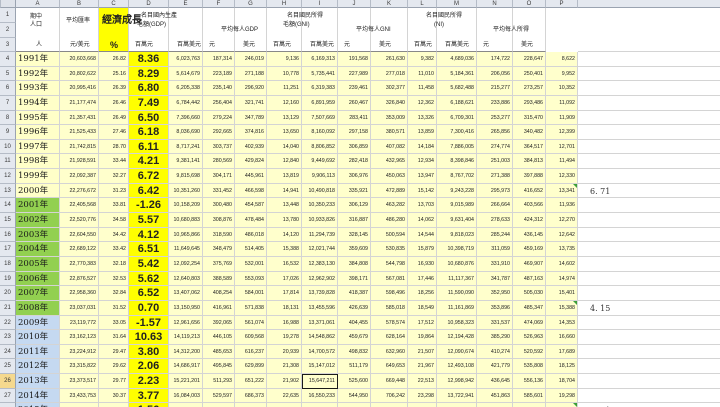  What do you see at coordinates (562, 118) in the screenshot?
I see `data-cell: 11,909` at bounding box center [562, 118].